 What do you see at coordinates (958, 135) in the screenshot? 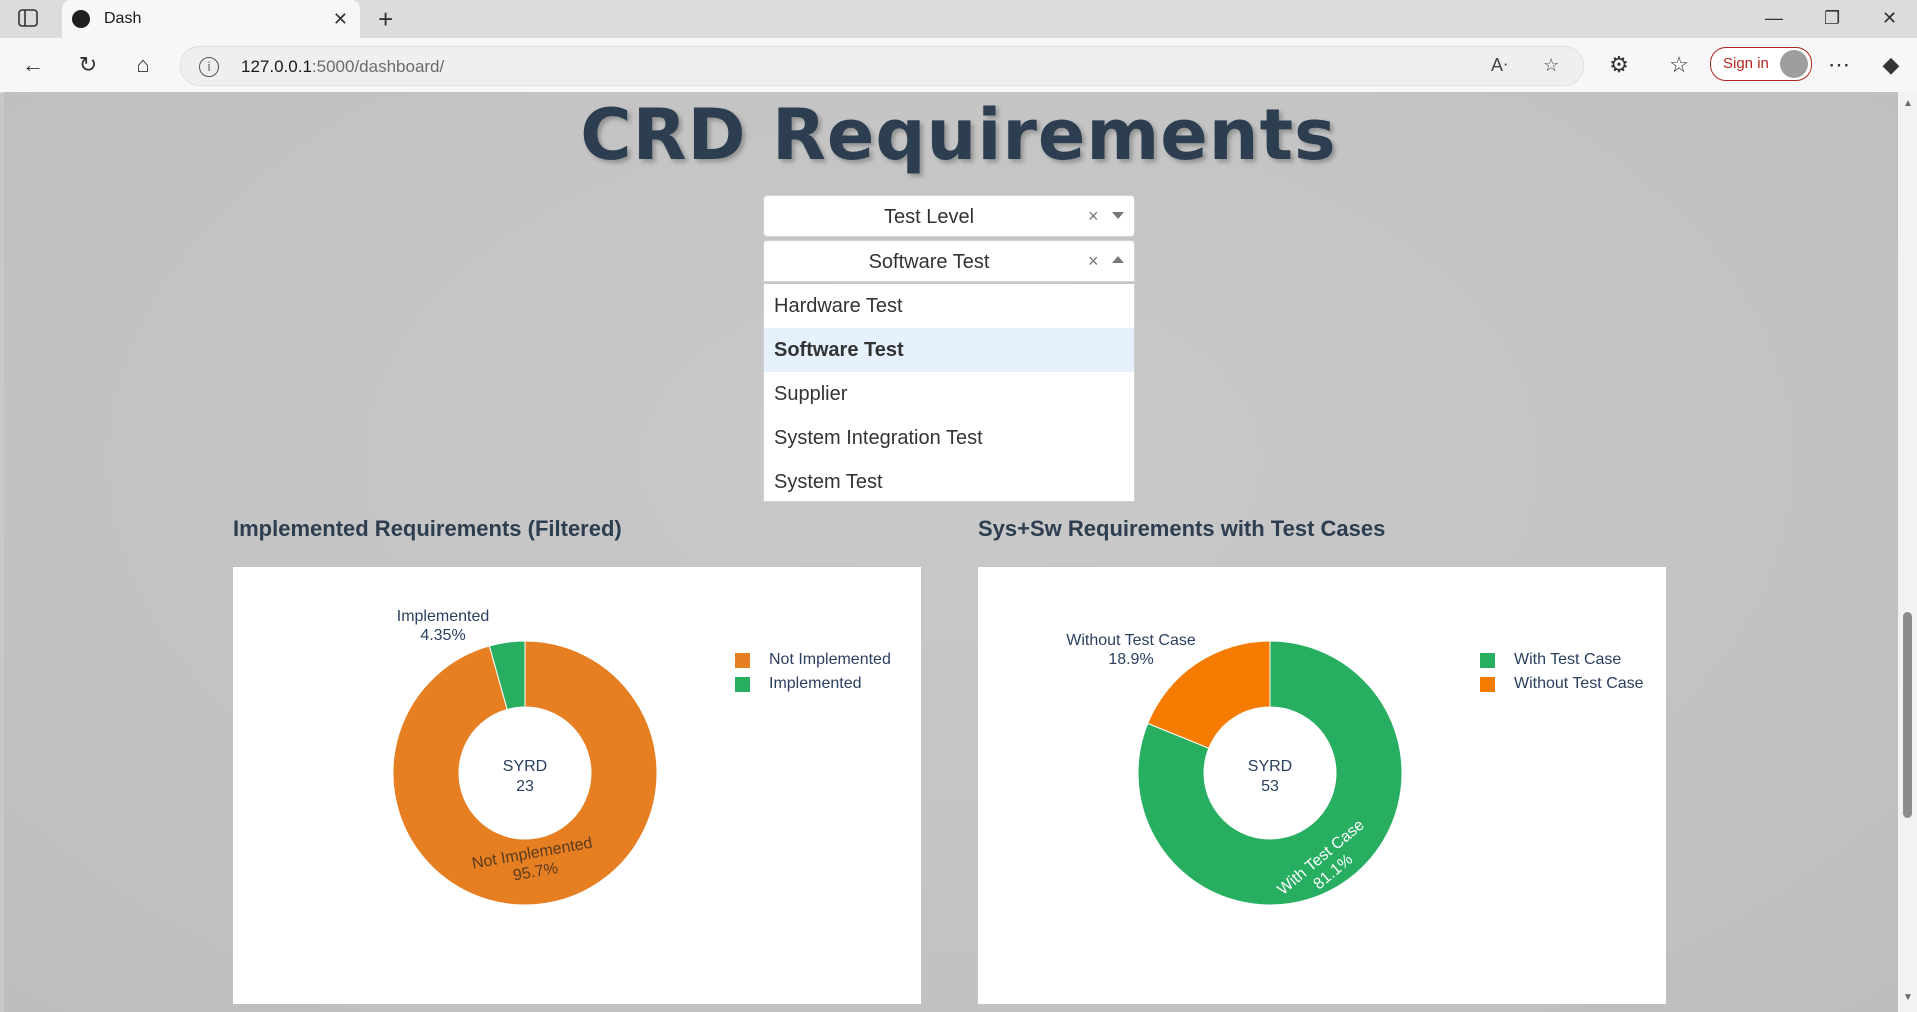
I see `page-title: CRD Requirements` at bounding box center [958, 135].